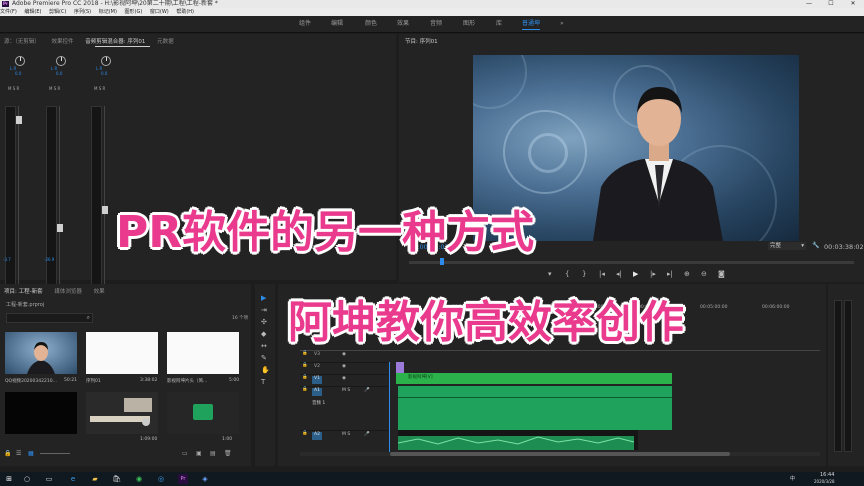 Image resolution: width=864 pixels, height=486 pixels. Describe the element at coordinates (23, 292) in the screenshot. I see `tab-project: 项目: 工程-新套` at that location.